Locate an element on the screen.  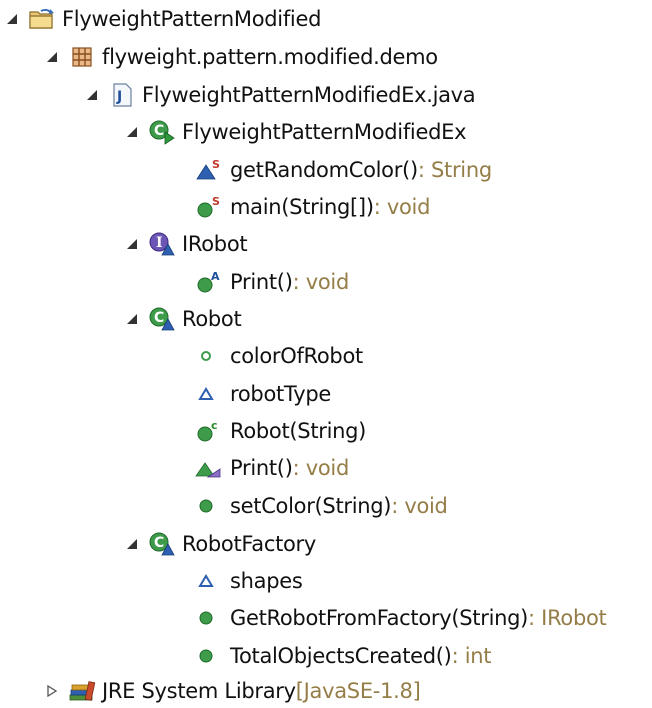
member-name: TotalObjectsCreated() is located at coordinates (341, 656).